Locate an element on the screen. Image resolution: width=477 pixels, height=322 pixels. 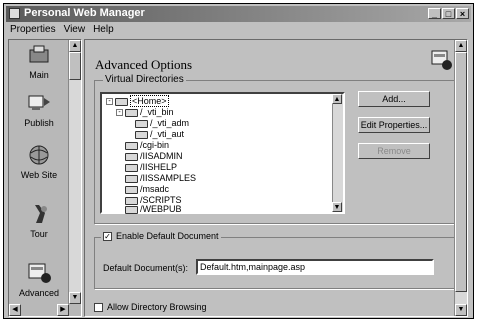
publish-icon is located at coordinates (39, 103).